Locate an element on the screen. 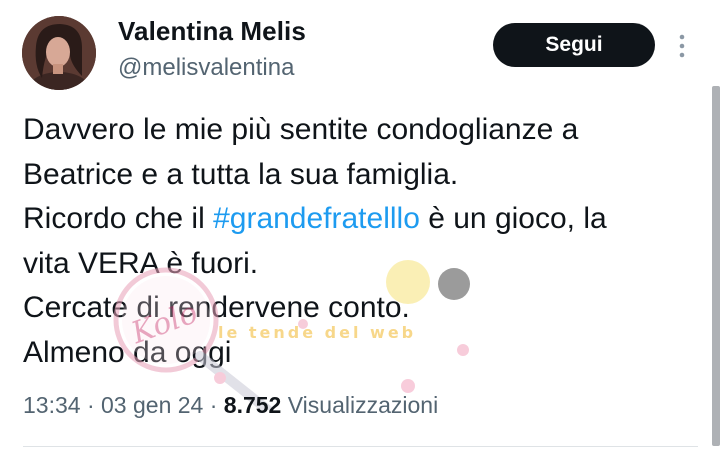 The height and width of the screenshot is (457, 720). scrollbar is located at coordinates (716, 266).